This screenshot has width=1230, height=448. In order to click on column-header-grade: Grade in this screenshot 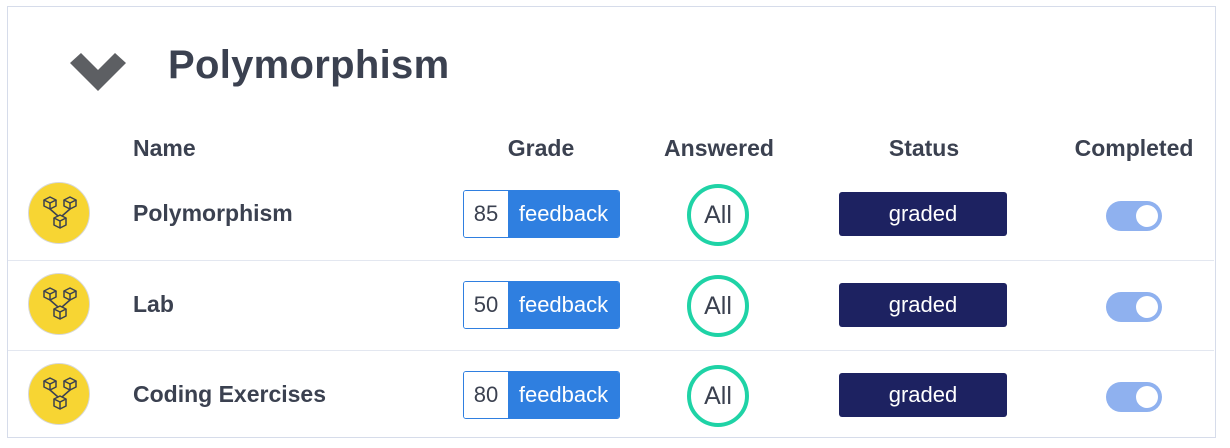, I will do `click(541, 148)`.